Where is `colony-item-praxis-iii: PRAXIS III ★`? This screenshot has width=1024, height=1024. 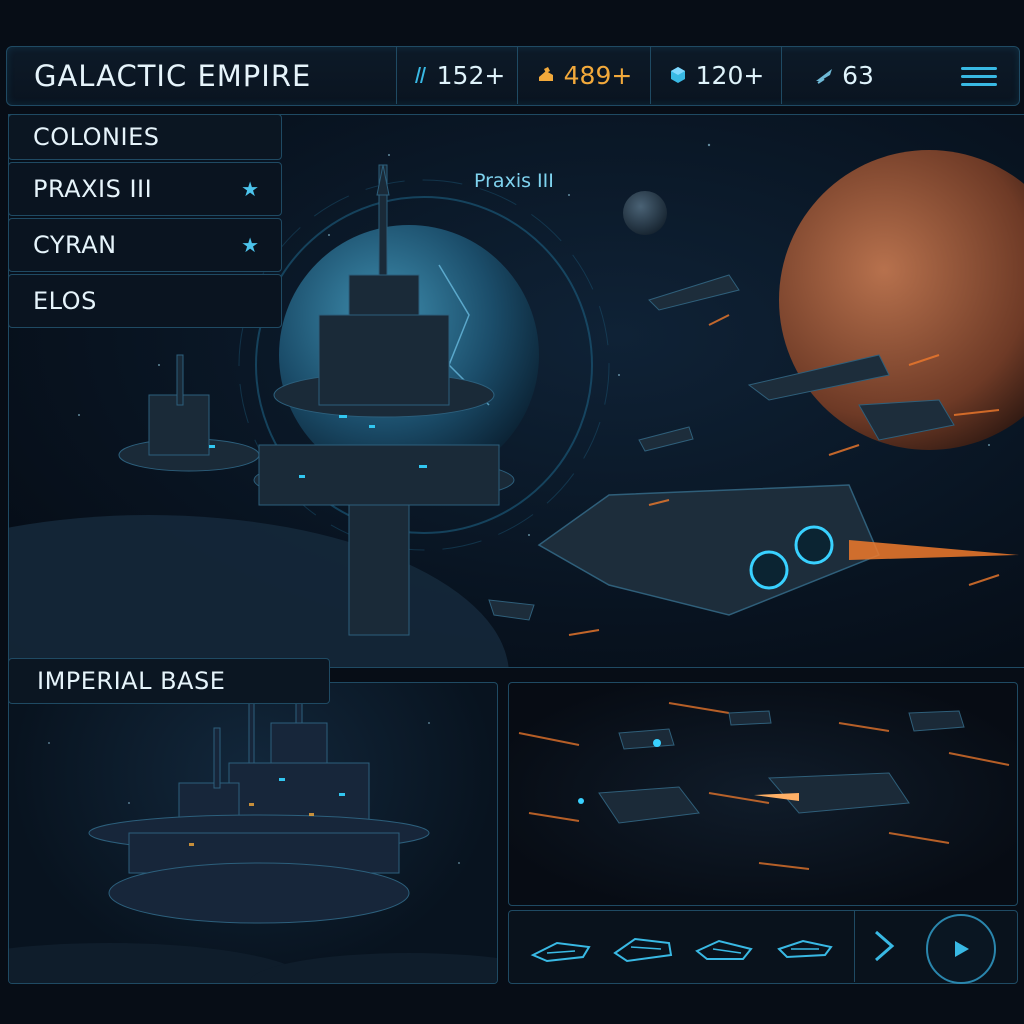
colony-item-praxis-iii: PRAXIS III ★ is located at coordinates (145, 189).